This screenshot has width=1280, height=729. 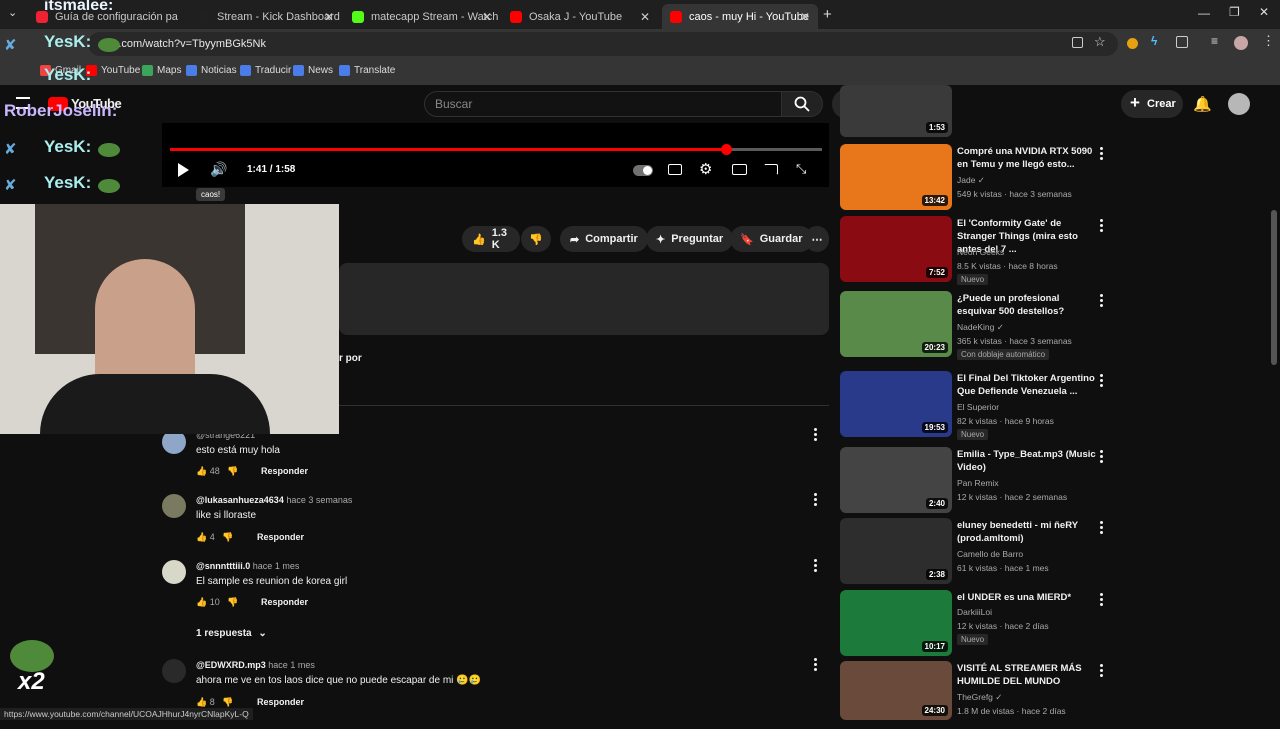 I want to click on profile-avatar, so click(x=1241, y=43).